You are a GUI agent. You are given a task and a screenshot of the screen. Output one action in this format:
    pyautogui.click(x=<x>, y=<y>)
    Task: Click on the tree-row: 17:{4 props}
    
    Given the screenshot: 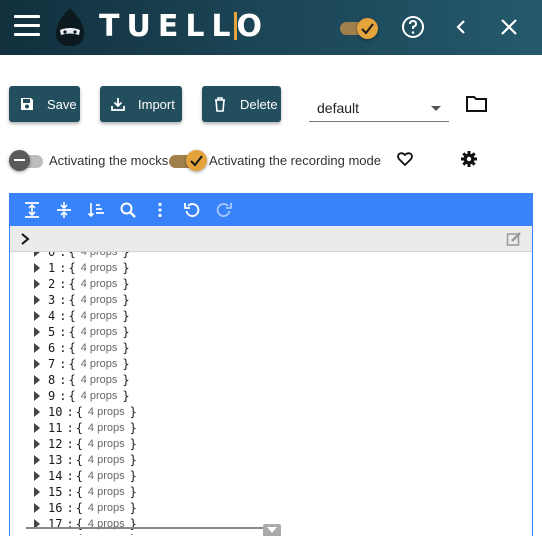 What is the action you would take?
    pyautogui.click(x=73, y=524)
    